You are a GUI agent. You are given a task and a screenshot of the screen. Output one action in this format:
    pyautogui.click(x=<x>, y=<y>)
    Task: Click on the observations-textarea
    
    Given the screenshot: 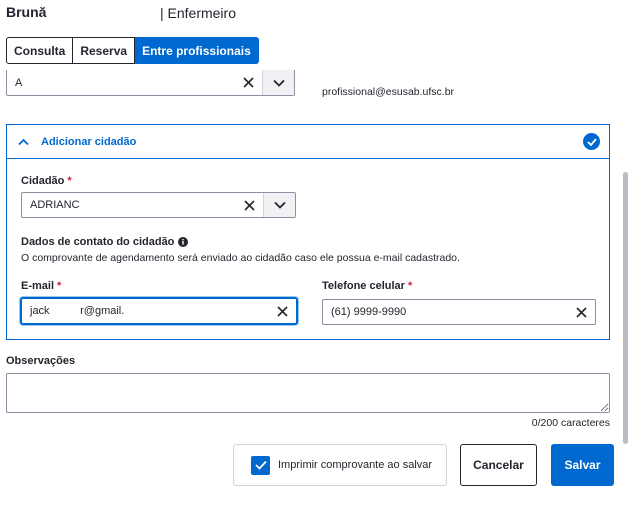 What is the action you would take?
    pyautogui.click(x=308, y=393)
    